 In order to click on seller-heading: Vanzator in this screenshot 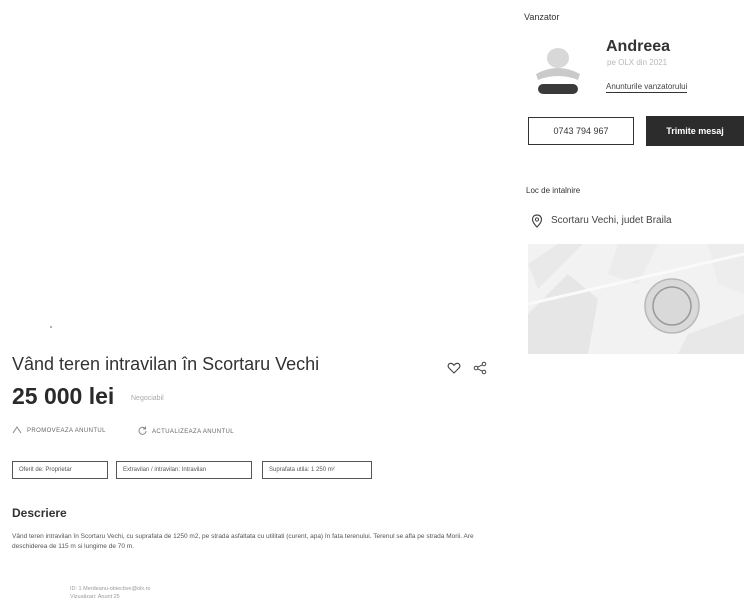, I will do `click(542, 17)`.